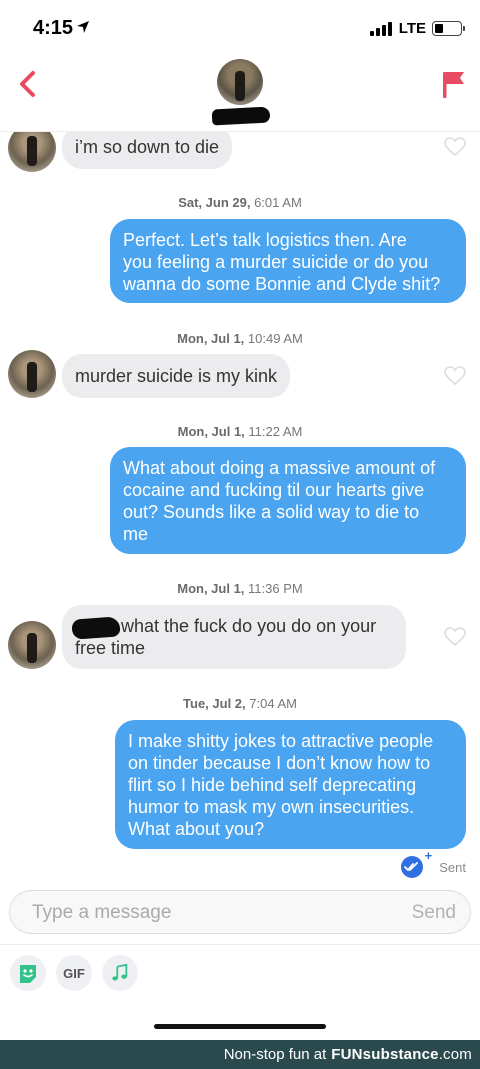 This screenshot has width=480, height=1069. I want to click on composer-tools: GIF, so click(240, 969).